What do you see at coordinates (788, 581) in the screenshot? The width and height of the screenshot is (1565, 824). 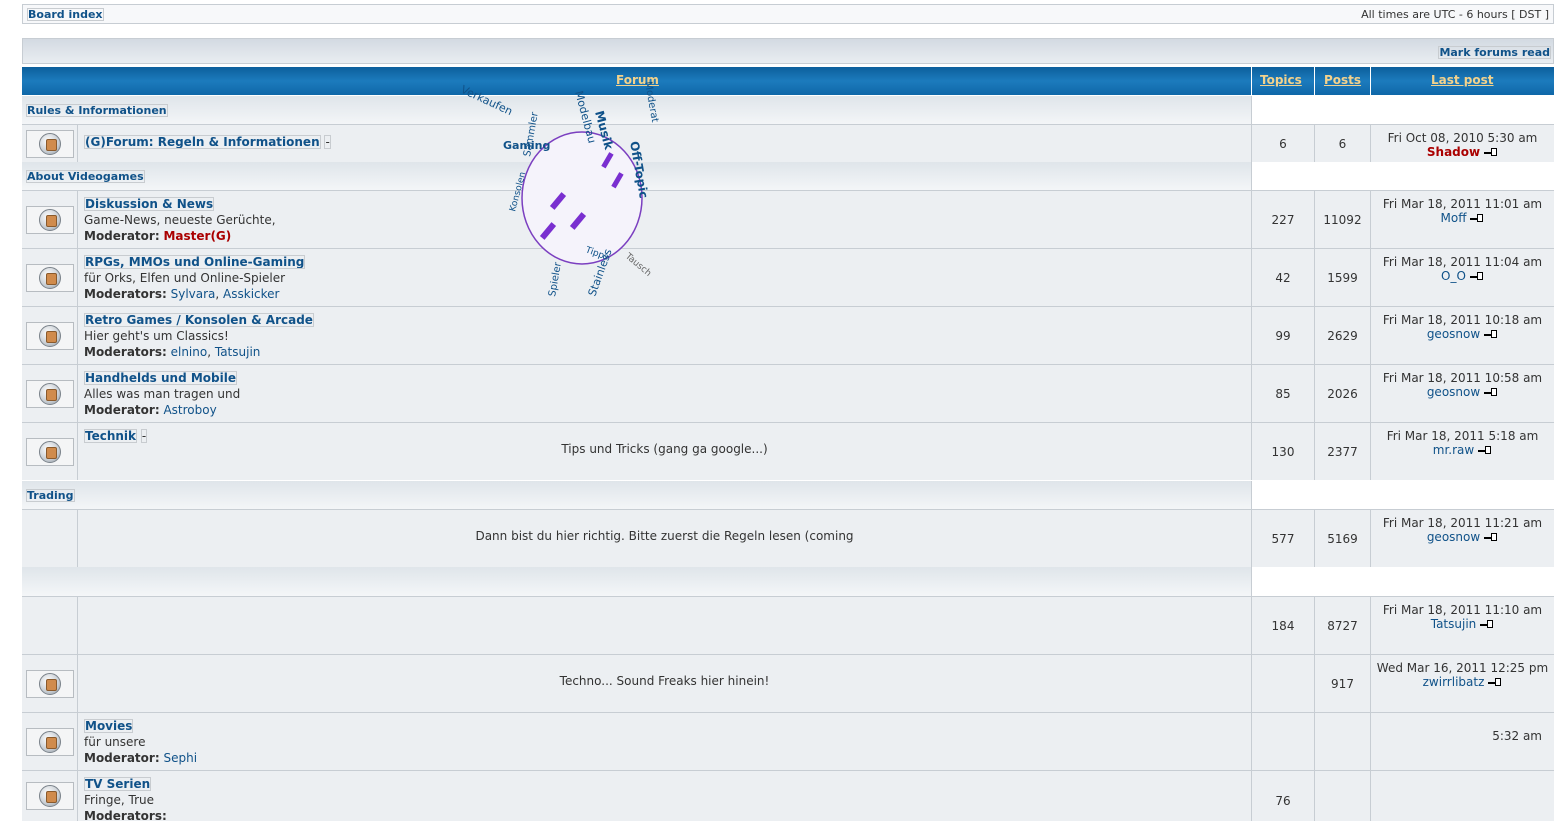 I see `category-unnamed` at bounding box center [788, 581].